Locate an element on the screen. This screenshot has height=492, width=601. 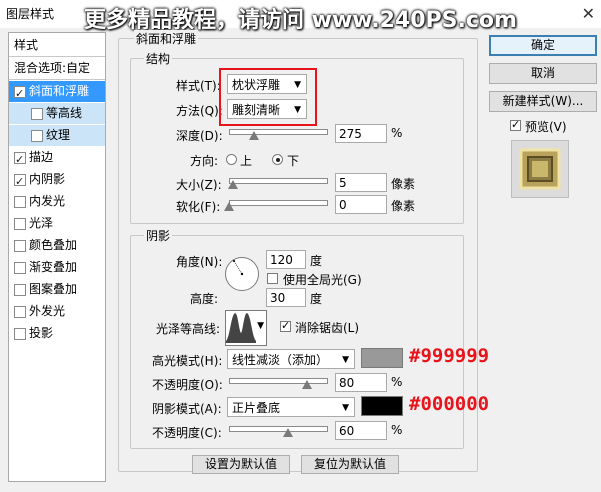
list-item-texture: 纹理 is located at coordinates (57, 135).